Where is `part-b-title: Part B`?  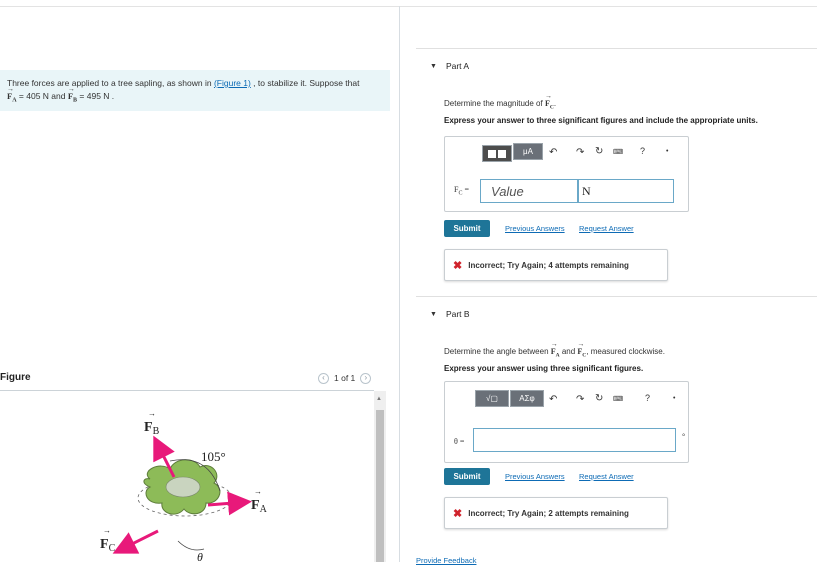 part-b-title: Part B is located at coordinates (457, 314).